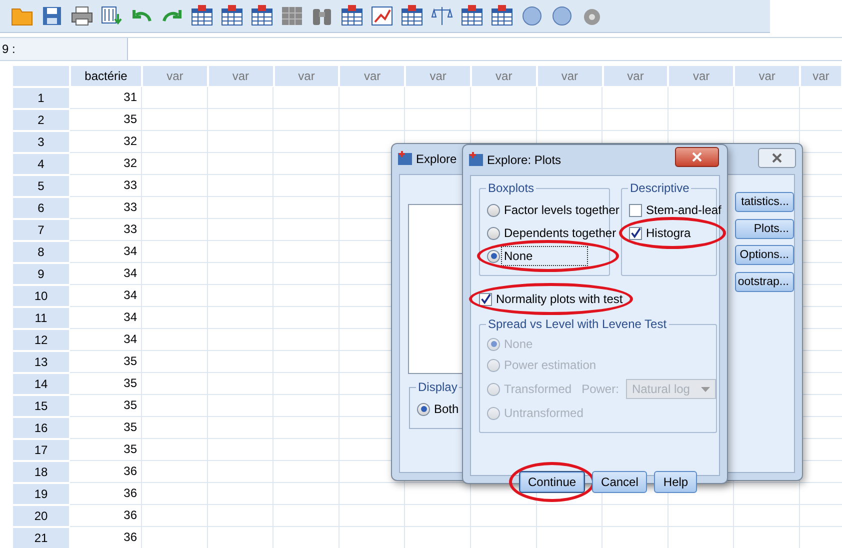  Describe the element at coordinates (562, 210) in the screenshot. I see `radio-label: Factor levels together` at that location.